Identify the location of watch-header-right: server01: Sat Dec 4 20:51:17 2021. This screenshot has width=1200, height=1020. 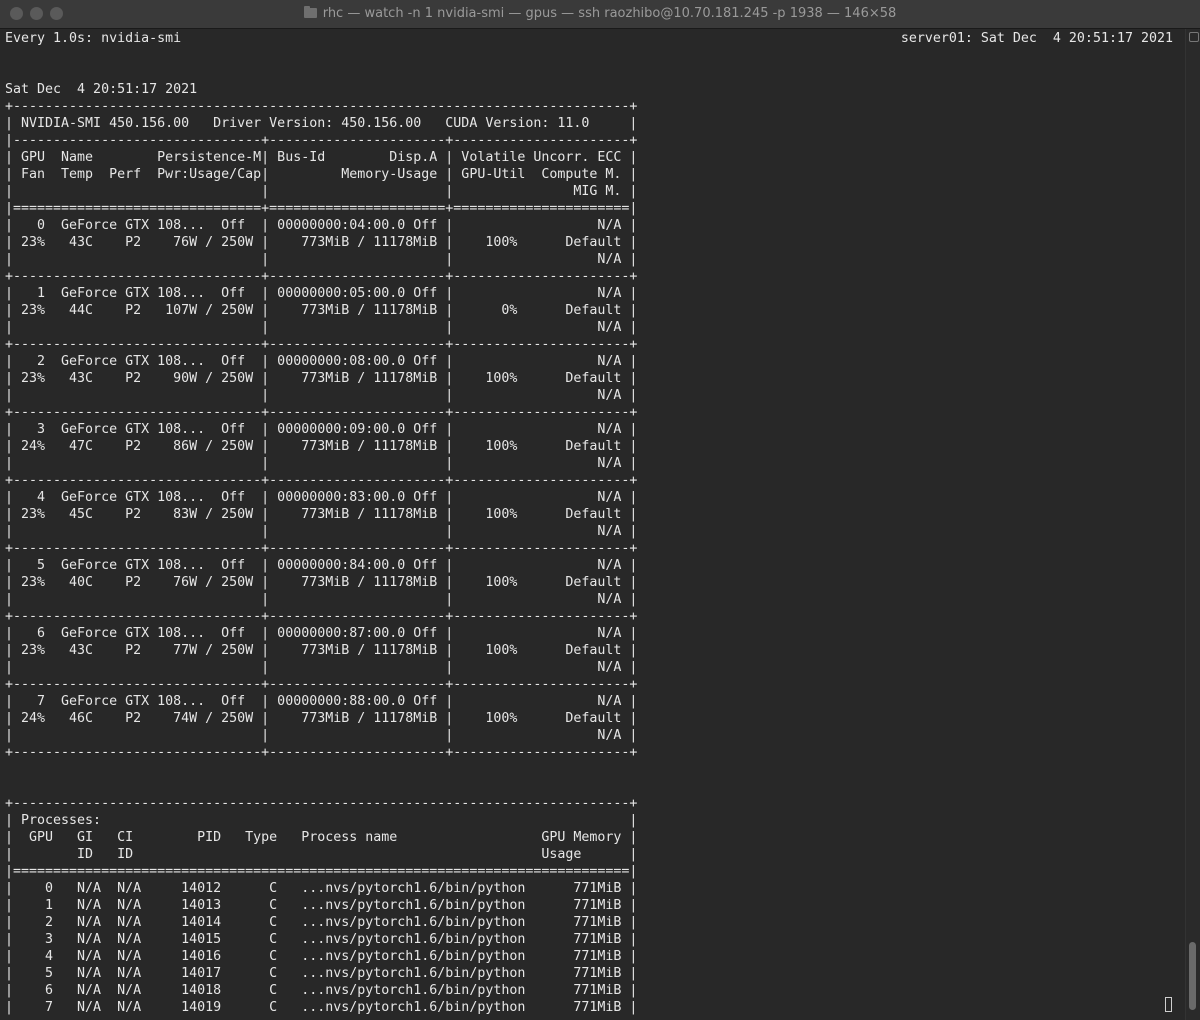
(1036, 38).